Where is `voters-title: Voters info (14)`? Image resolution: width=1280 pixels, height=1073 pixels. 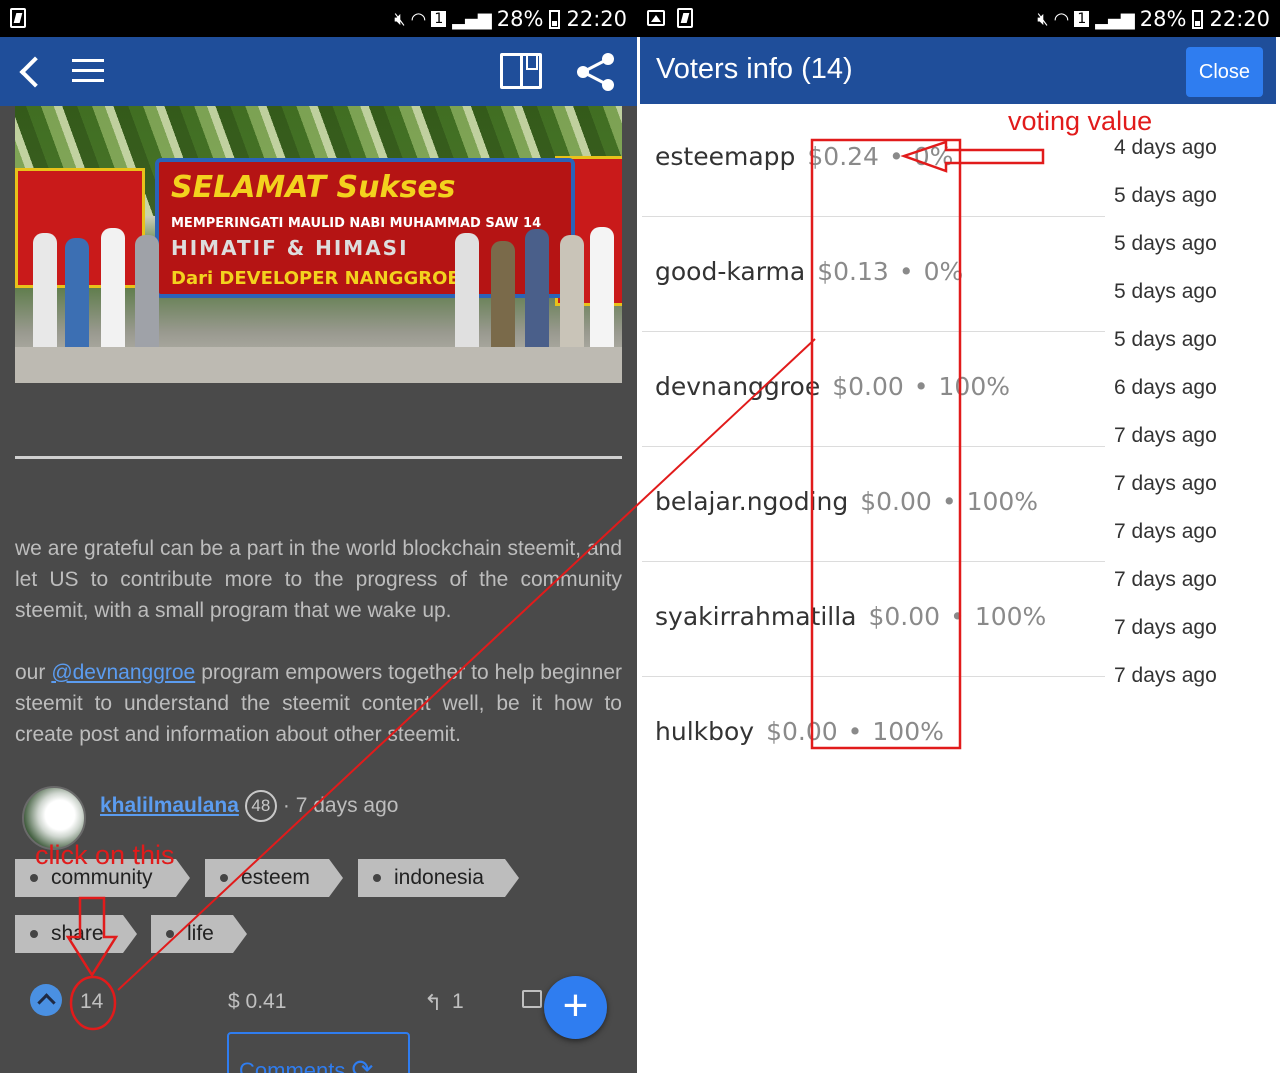 voters-title: Voters info (14) is located at coordinates (754, 69).